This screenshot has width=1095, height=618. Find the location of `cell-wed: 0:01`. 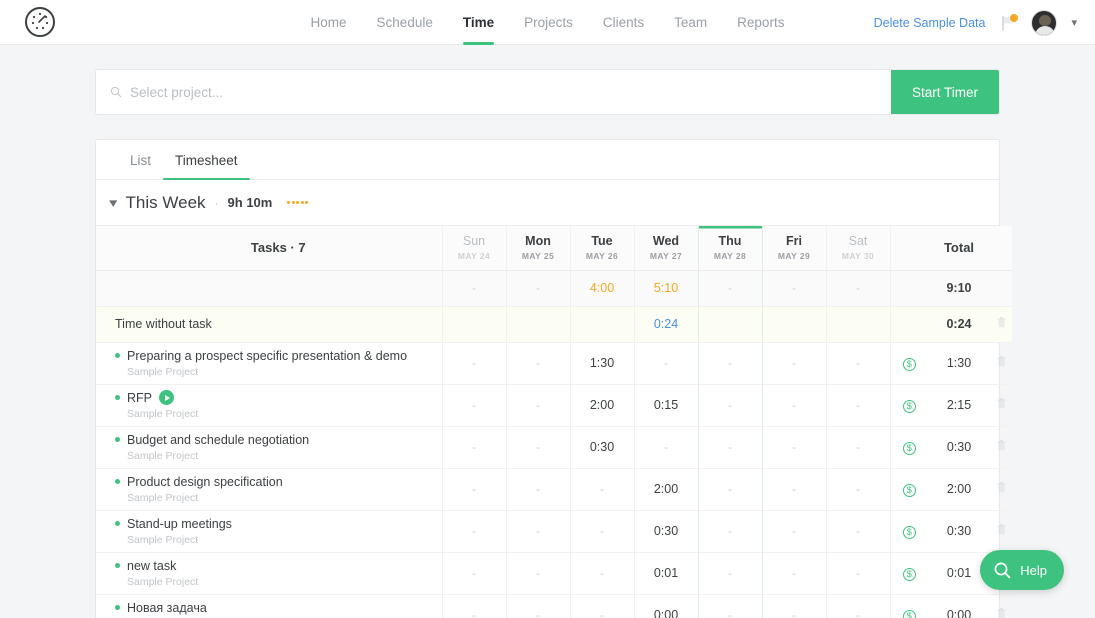

cell-wed: 0:01 is located at coordinates (665, 573).